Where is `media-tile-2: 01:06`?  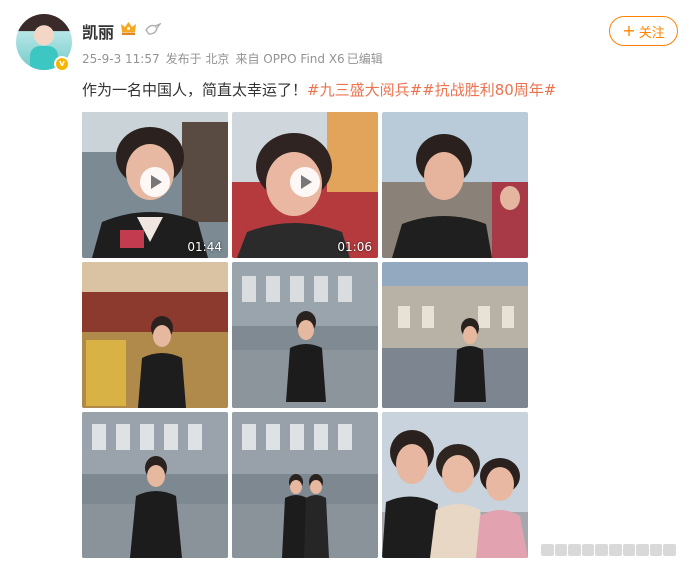 media-tile-2: 01:06 is located at coordinates (305, 185).